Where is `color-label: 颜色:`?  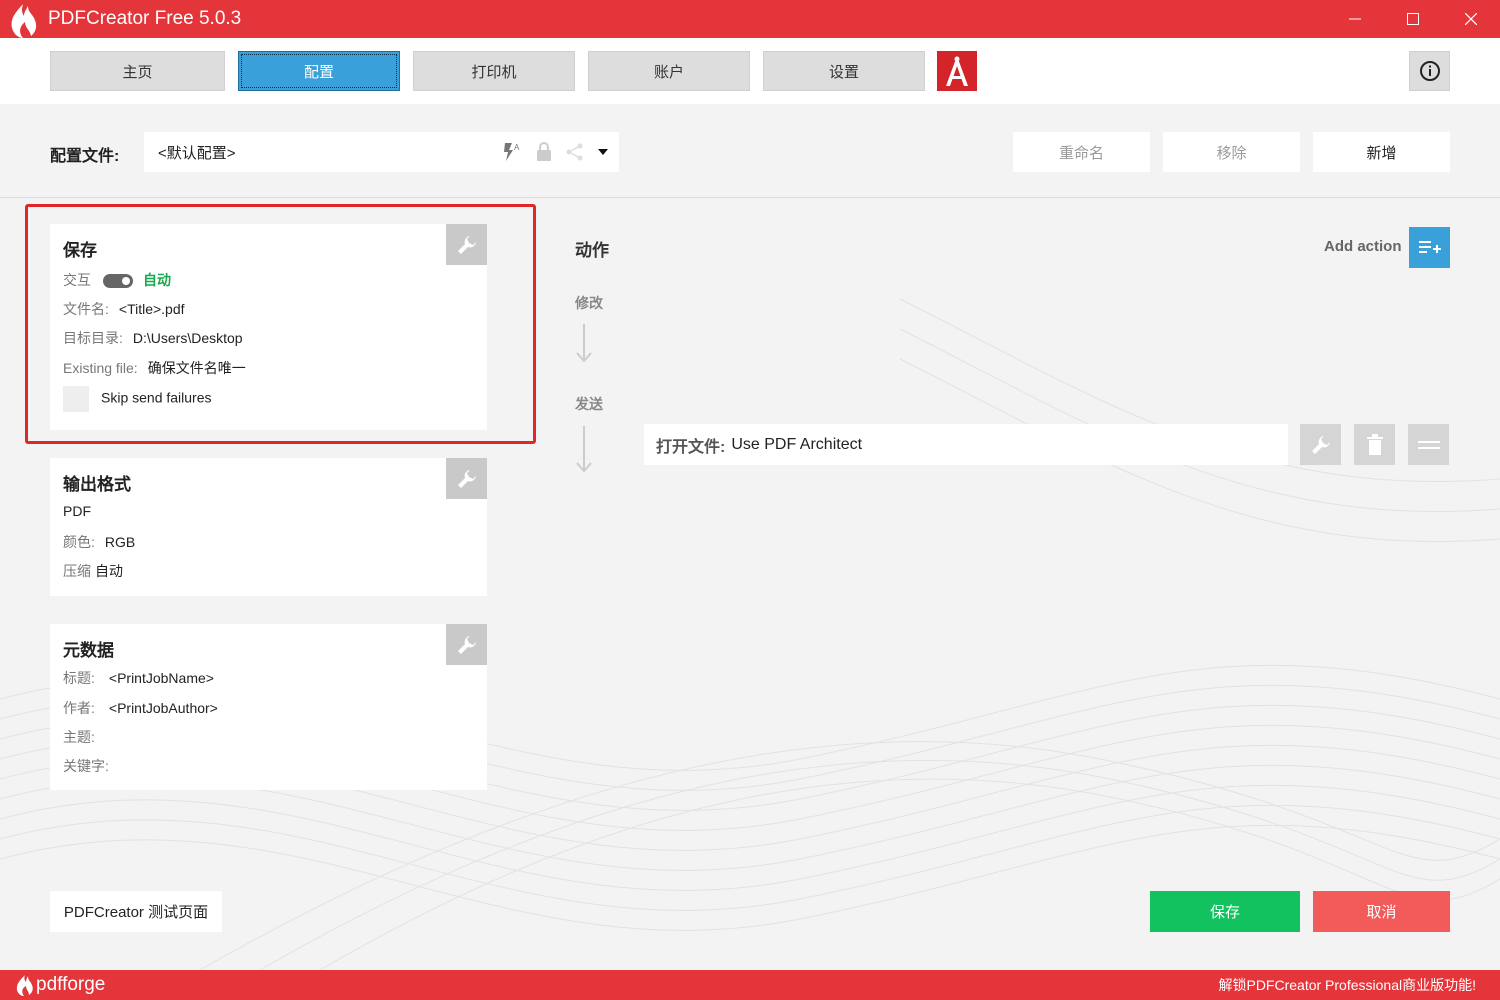 color-label: 颜色: is located at coordinates (79, 542).